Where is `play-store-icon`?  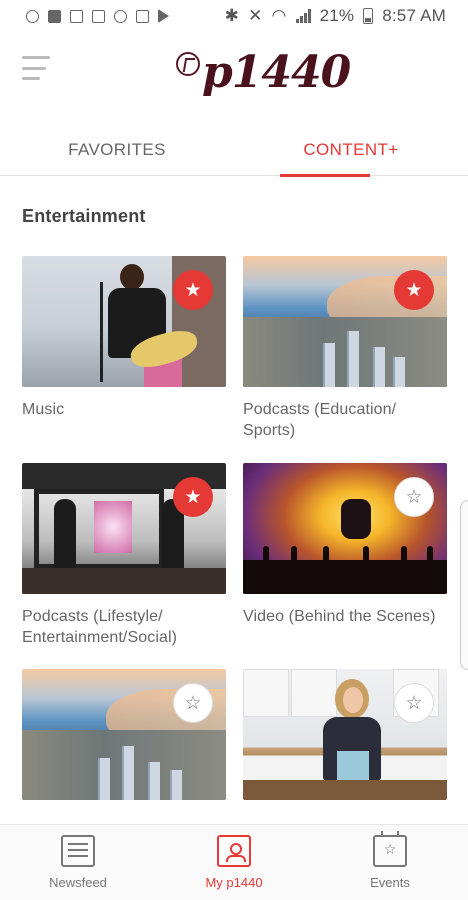 play-store-icon is located at coordinates (163, 16).